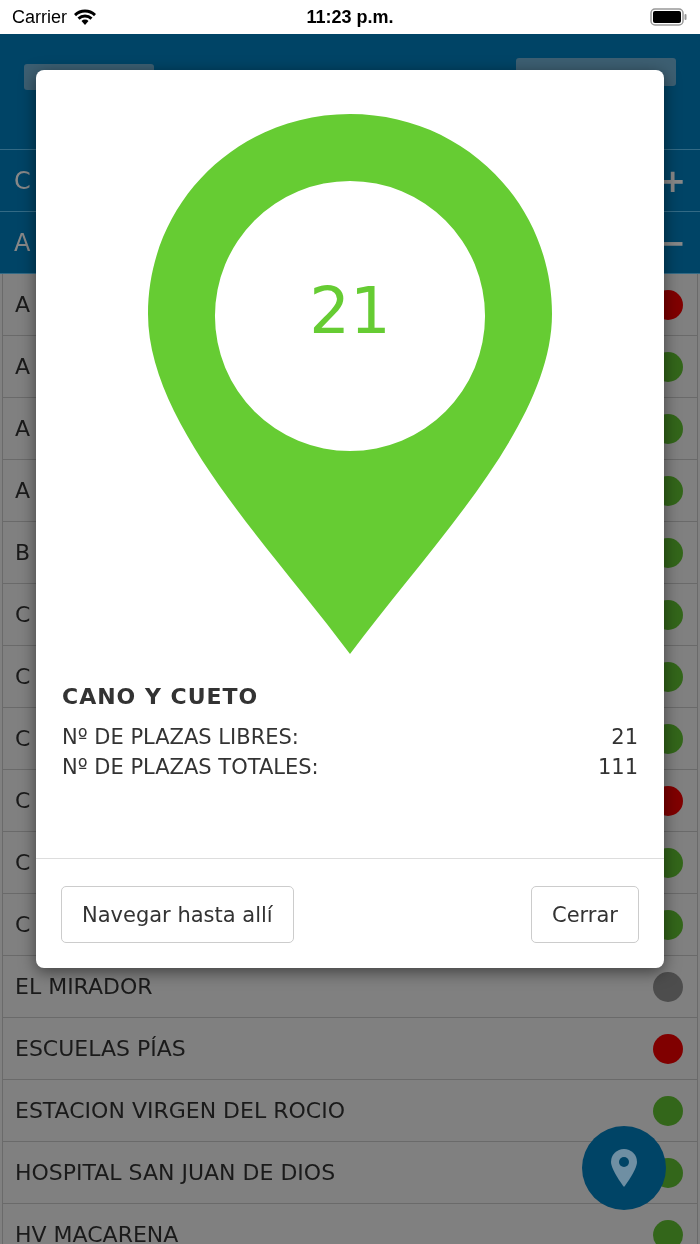  What do you see at coordinates (23, 552) in the screenshot?
I see `parking-name: B` at bounding box center [23, 552].